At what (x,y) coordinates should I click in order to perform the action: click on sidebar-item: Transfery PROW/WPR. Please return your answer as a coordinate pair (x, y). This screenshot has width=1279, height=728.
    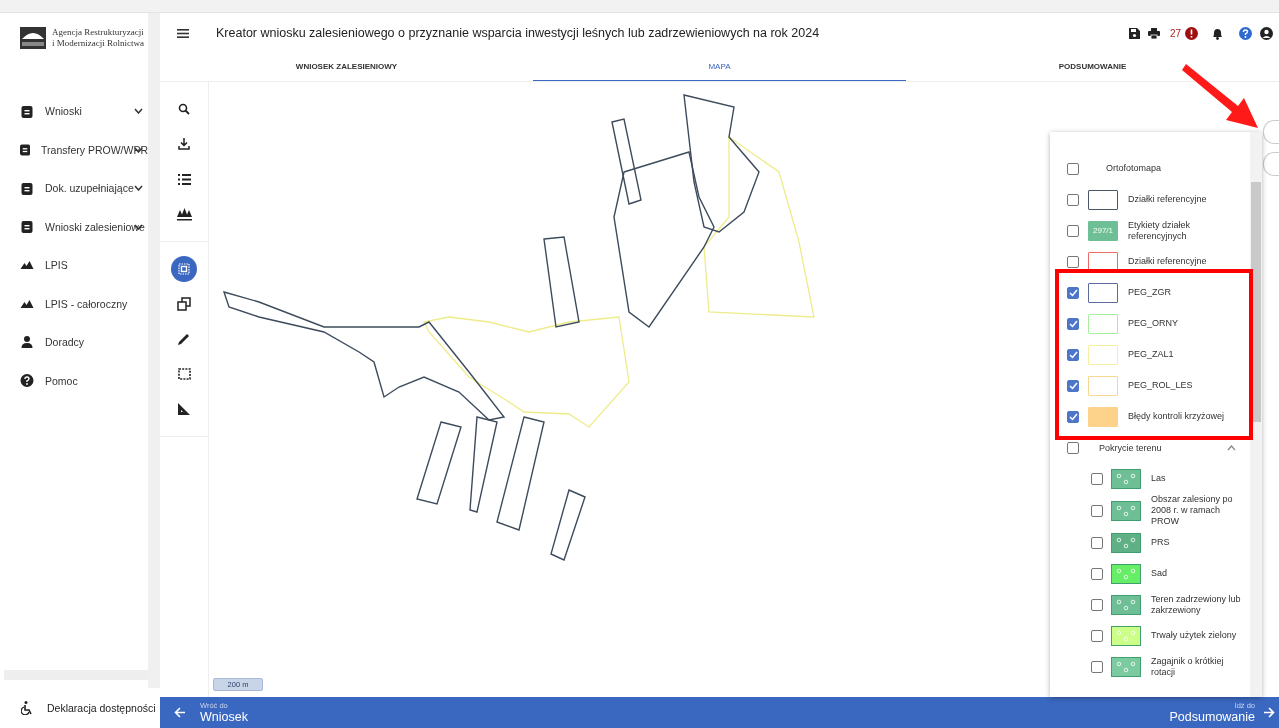
    Looking at the image, I should click on (74, 149).